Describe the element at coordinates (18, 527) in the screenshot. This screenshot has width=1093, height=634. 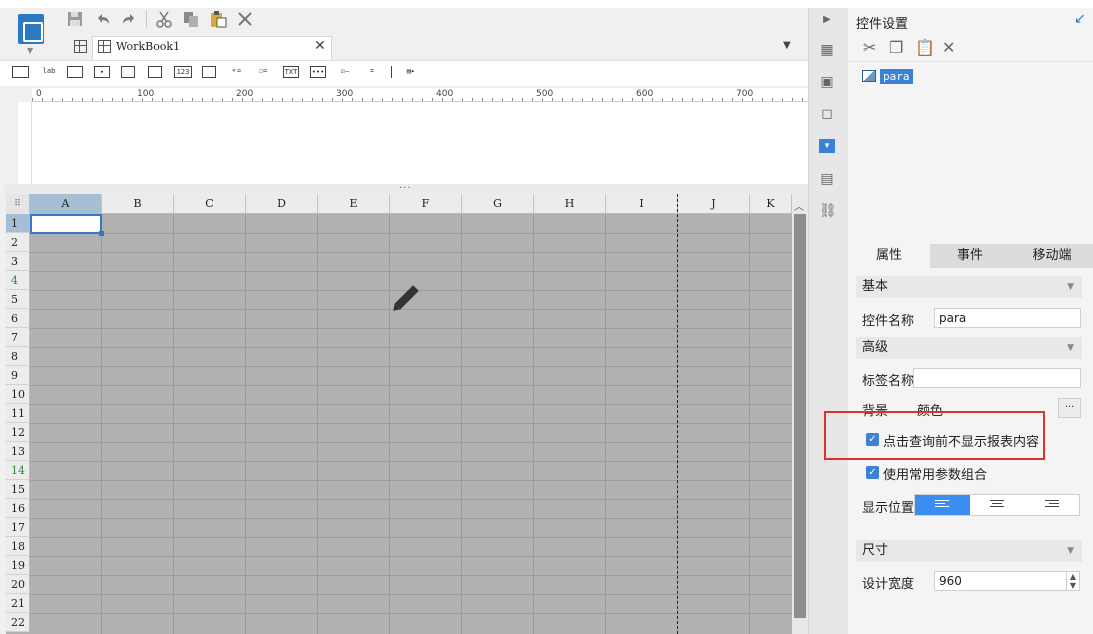
I see `row-header: 17` at that location.